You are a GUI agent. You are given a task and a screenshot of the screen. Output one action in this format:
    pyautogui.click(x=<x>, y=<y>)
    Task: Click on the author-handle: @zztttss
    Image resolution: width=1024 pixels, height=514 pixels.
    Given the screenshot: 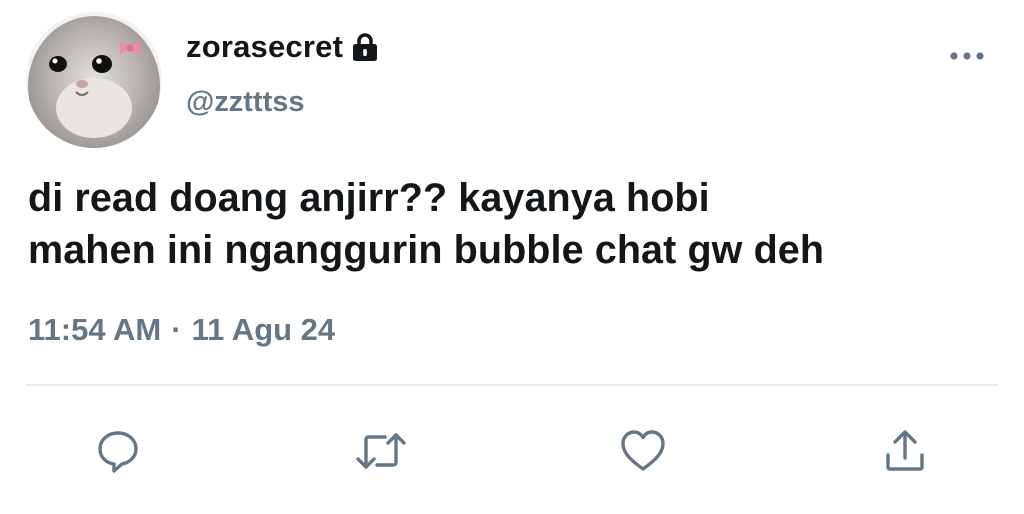 What is the action you would take?
    pyautogui.click(x=245, y=102)
    